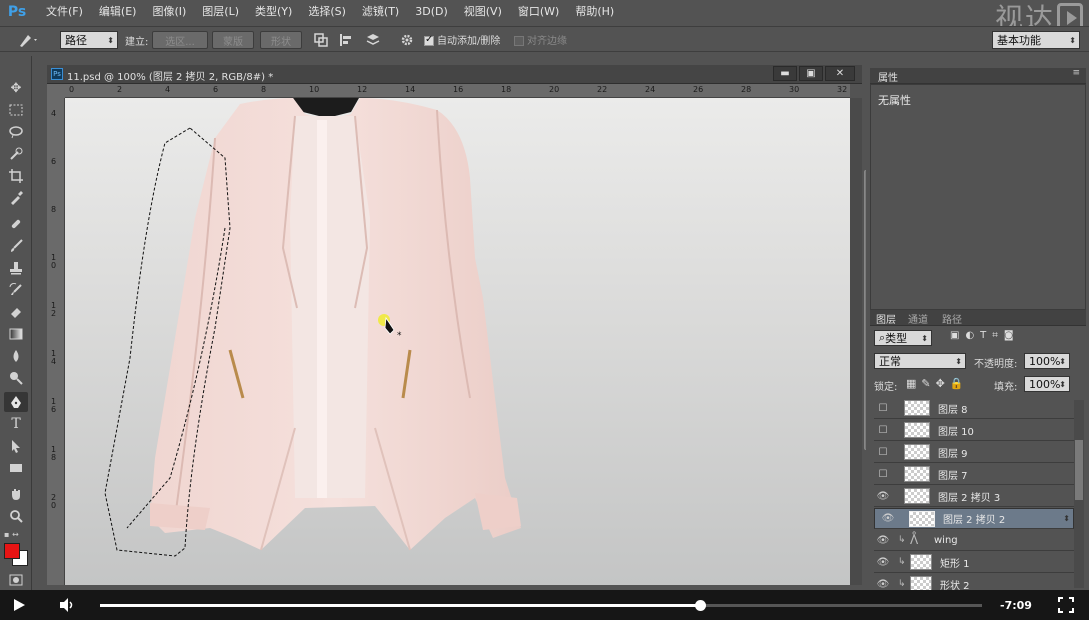  What do you see at coordinates (16, 224) in the screenshot?
I see `healing-brush-tool-icon` at bounding box center [16, 224].